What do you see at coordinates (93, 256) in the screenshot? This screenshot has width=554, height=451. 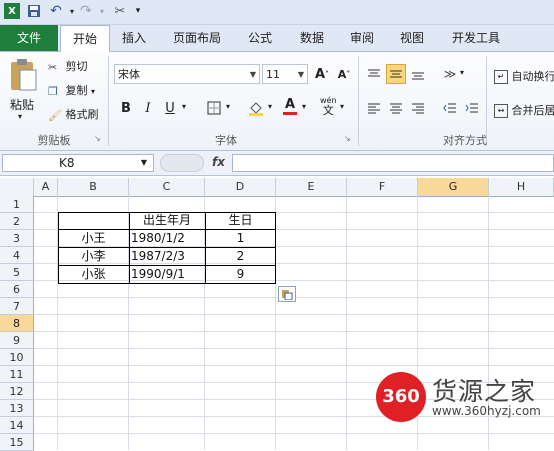 I see `table-cell: 小李` at bounding box center [93, 256].